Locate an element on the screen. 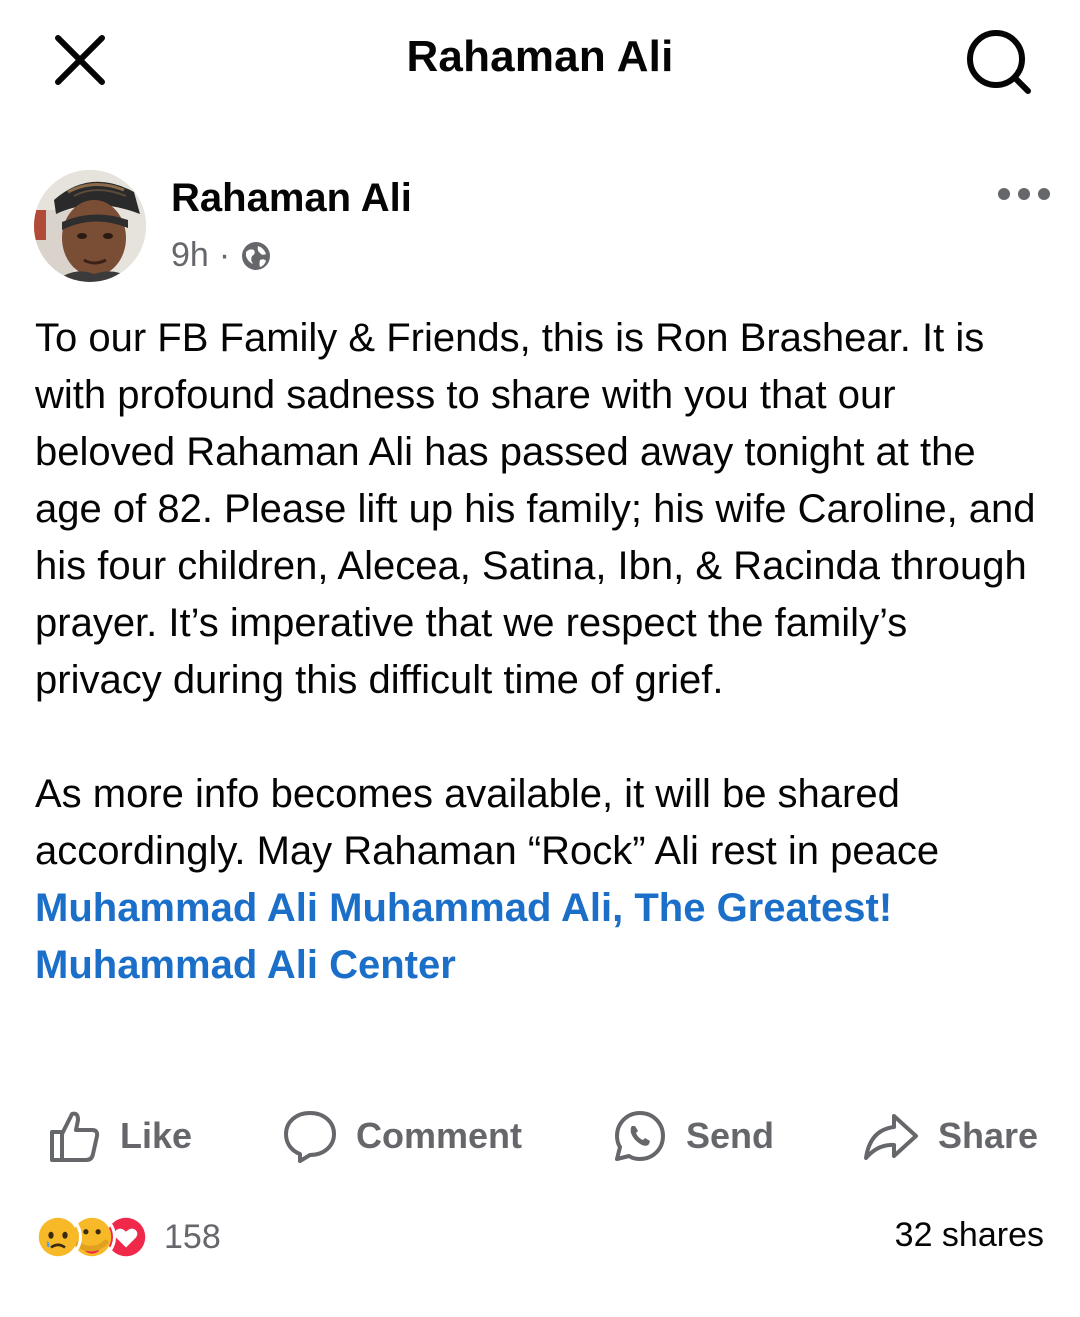 This screenshot has height=1317, width=1080. share-label: Share is located at coordinates (988, 1135).